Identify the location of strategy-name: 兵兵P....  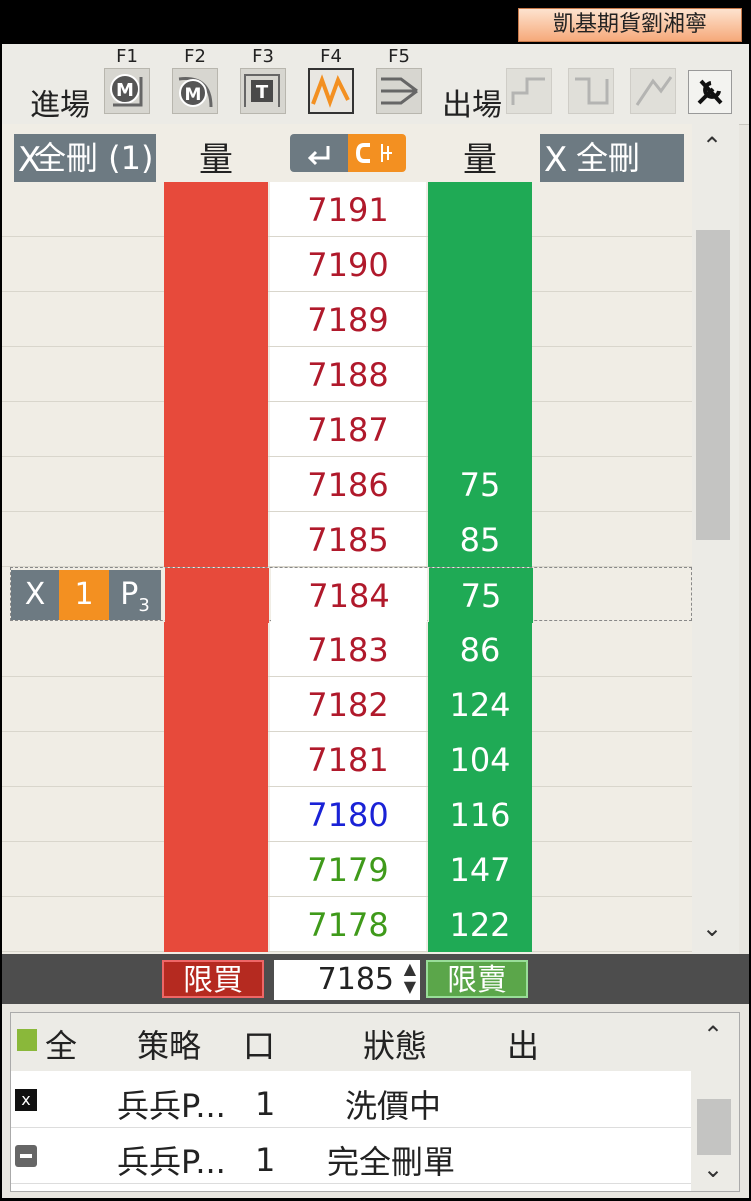
(171, 1106).